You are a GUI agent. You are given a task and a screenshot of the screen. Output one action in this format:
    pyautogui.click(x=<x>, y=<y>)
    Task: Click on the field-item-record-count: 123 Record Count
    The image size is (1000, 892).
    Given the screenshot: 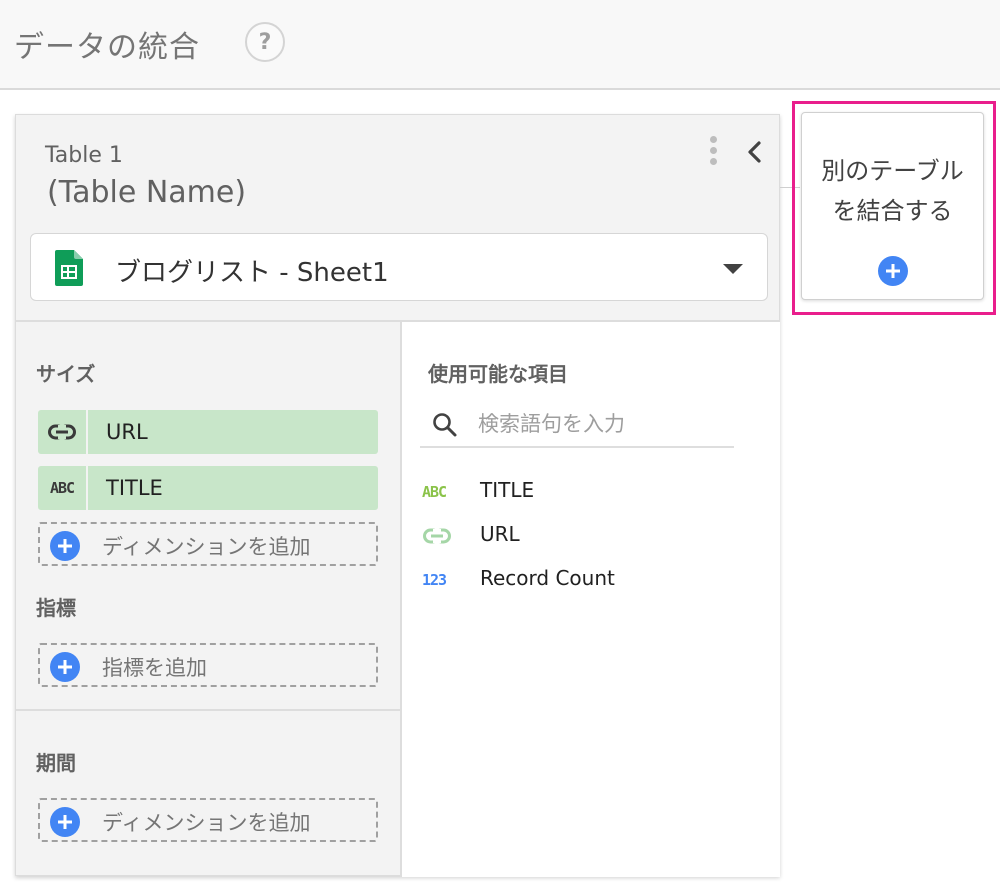 What is the action you would take?
    pyautogui.click(x=587, y=580)
    